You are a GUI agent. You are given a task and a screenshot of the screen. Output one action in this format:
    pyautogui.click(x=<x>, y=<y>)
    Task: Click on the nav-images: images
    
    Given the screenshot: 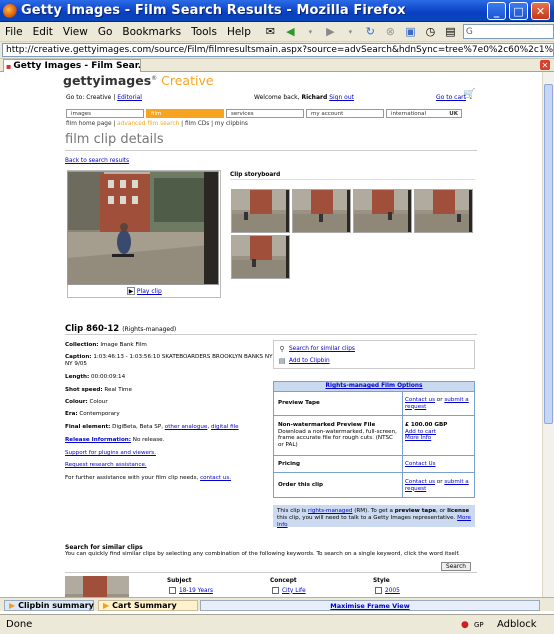 What is the action you would take?
    pyautogui.click(x=105, y=113)
    